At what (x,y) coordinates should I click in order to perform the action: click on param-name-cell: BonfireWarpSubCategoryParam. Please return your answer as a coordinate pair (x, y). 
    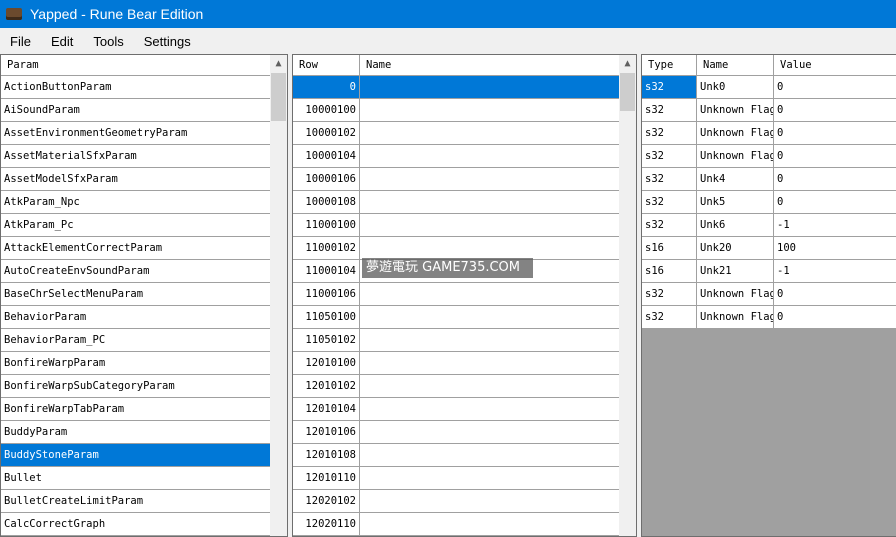
    Looking at the image, I should click on (136, 386).